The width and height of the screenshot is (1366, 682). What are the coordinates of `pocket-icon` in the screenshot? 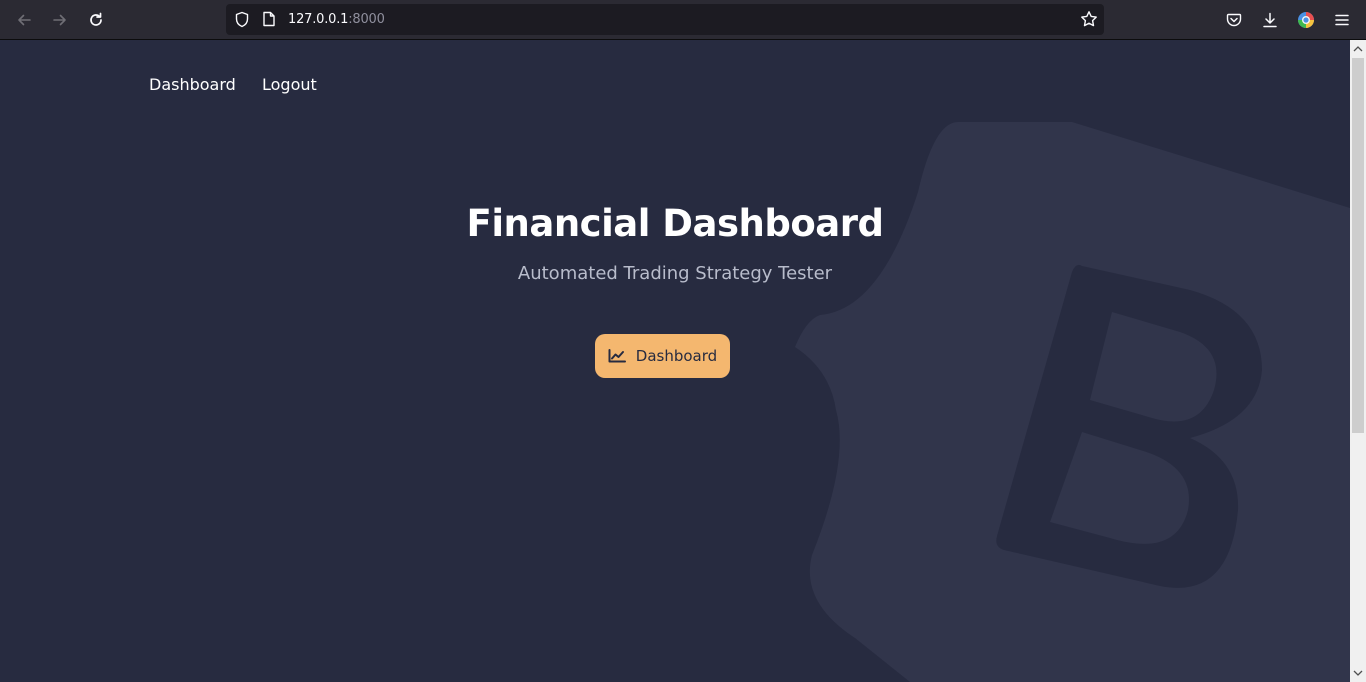 It's located at (1234, 20).